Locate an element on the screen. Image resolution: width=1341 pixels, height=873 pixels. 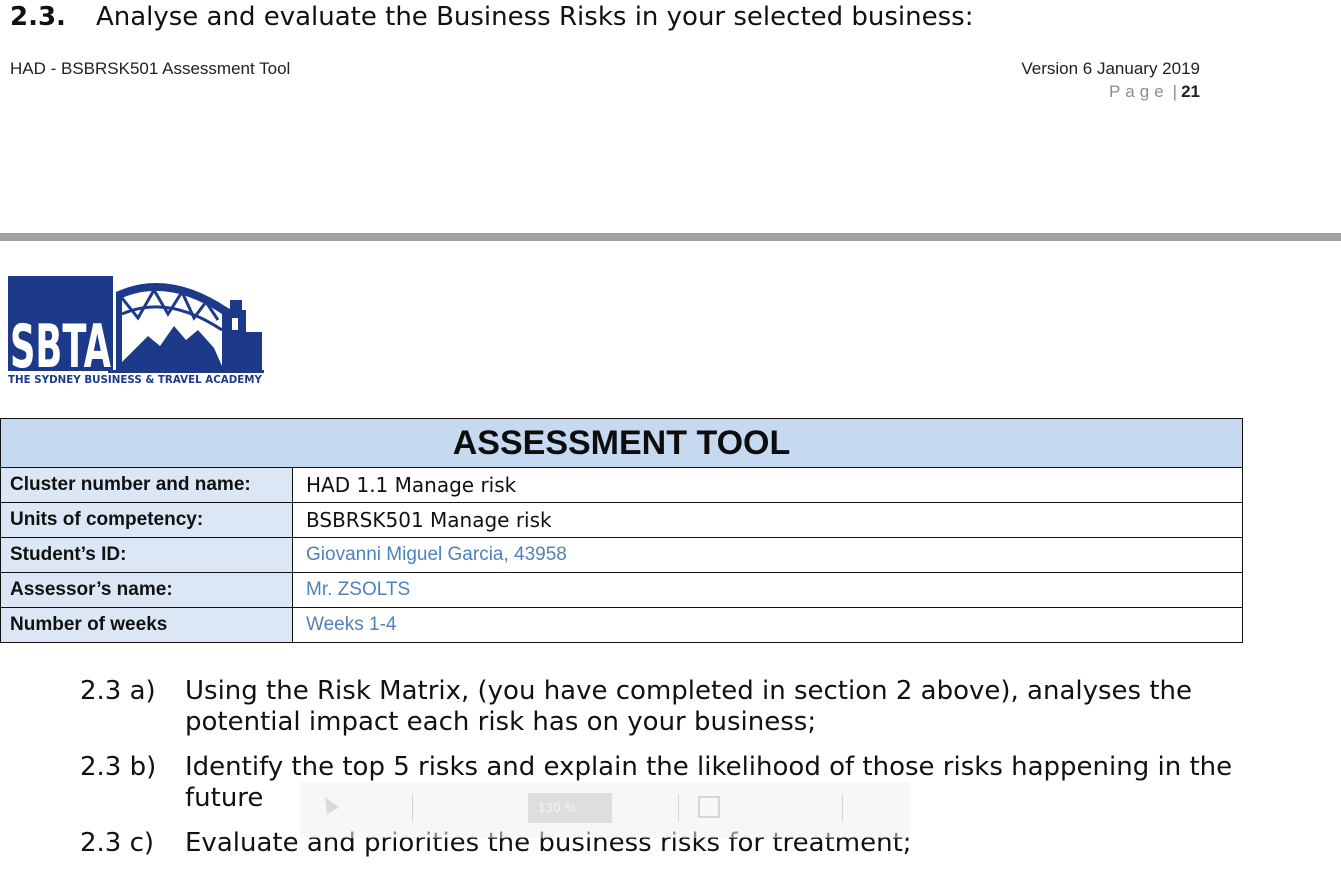
assessor-label: Assessor’s name: is located at coordinates (146, 590).